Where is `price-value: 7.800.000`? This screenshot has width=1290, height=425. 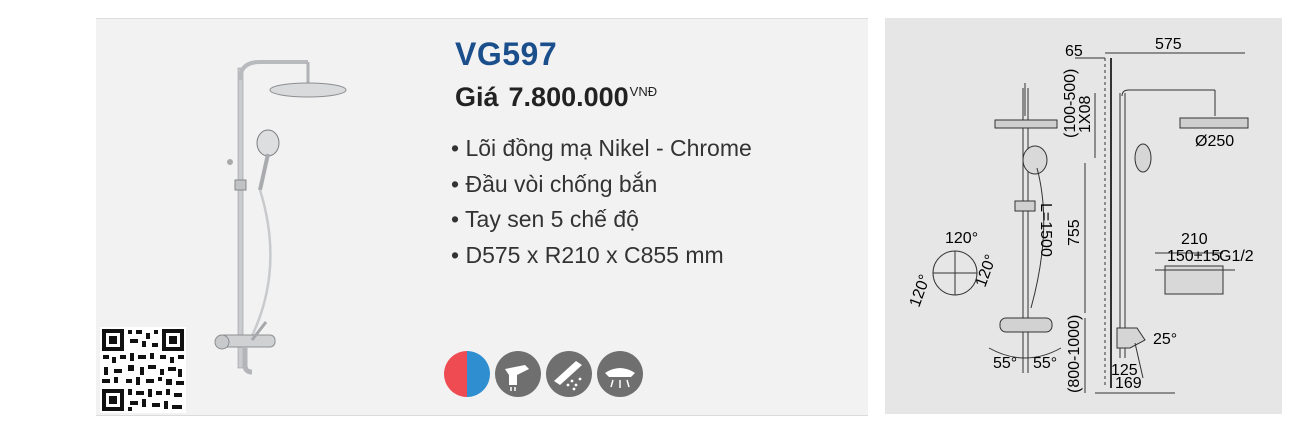 price-value: 7.800.000 is located at coordinates (568, 97).